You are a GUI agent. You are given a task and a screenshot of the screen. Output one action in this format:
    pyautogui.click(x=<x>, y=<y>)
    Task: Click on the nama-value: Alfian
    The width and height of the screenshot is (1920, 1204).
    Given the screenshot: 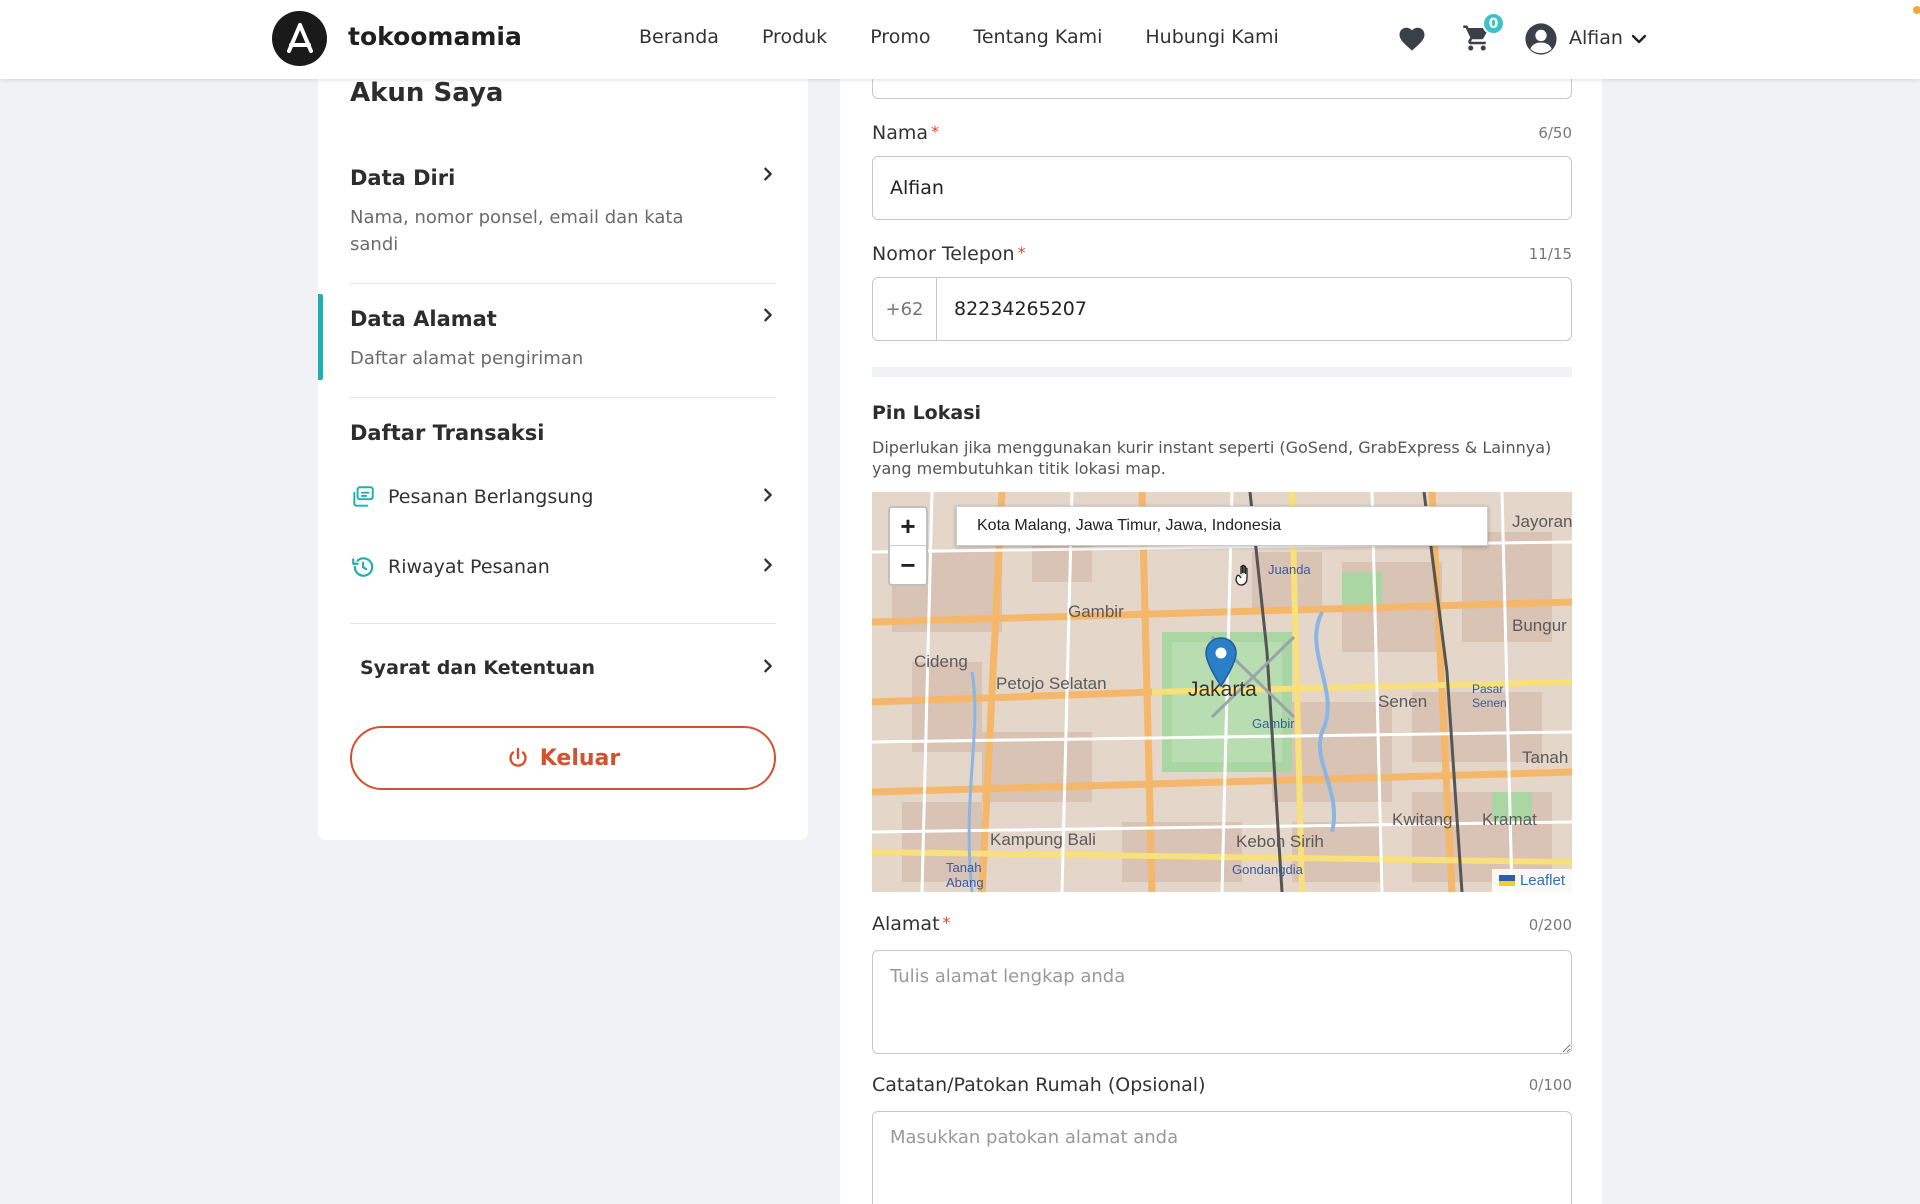 What is the action you would take?
    pyautogui.click(x=917, y=188)
    